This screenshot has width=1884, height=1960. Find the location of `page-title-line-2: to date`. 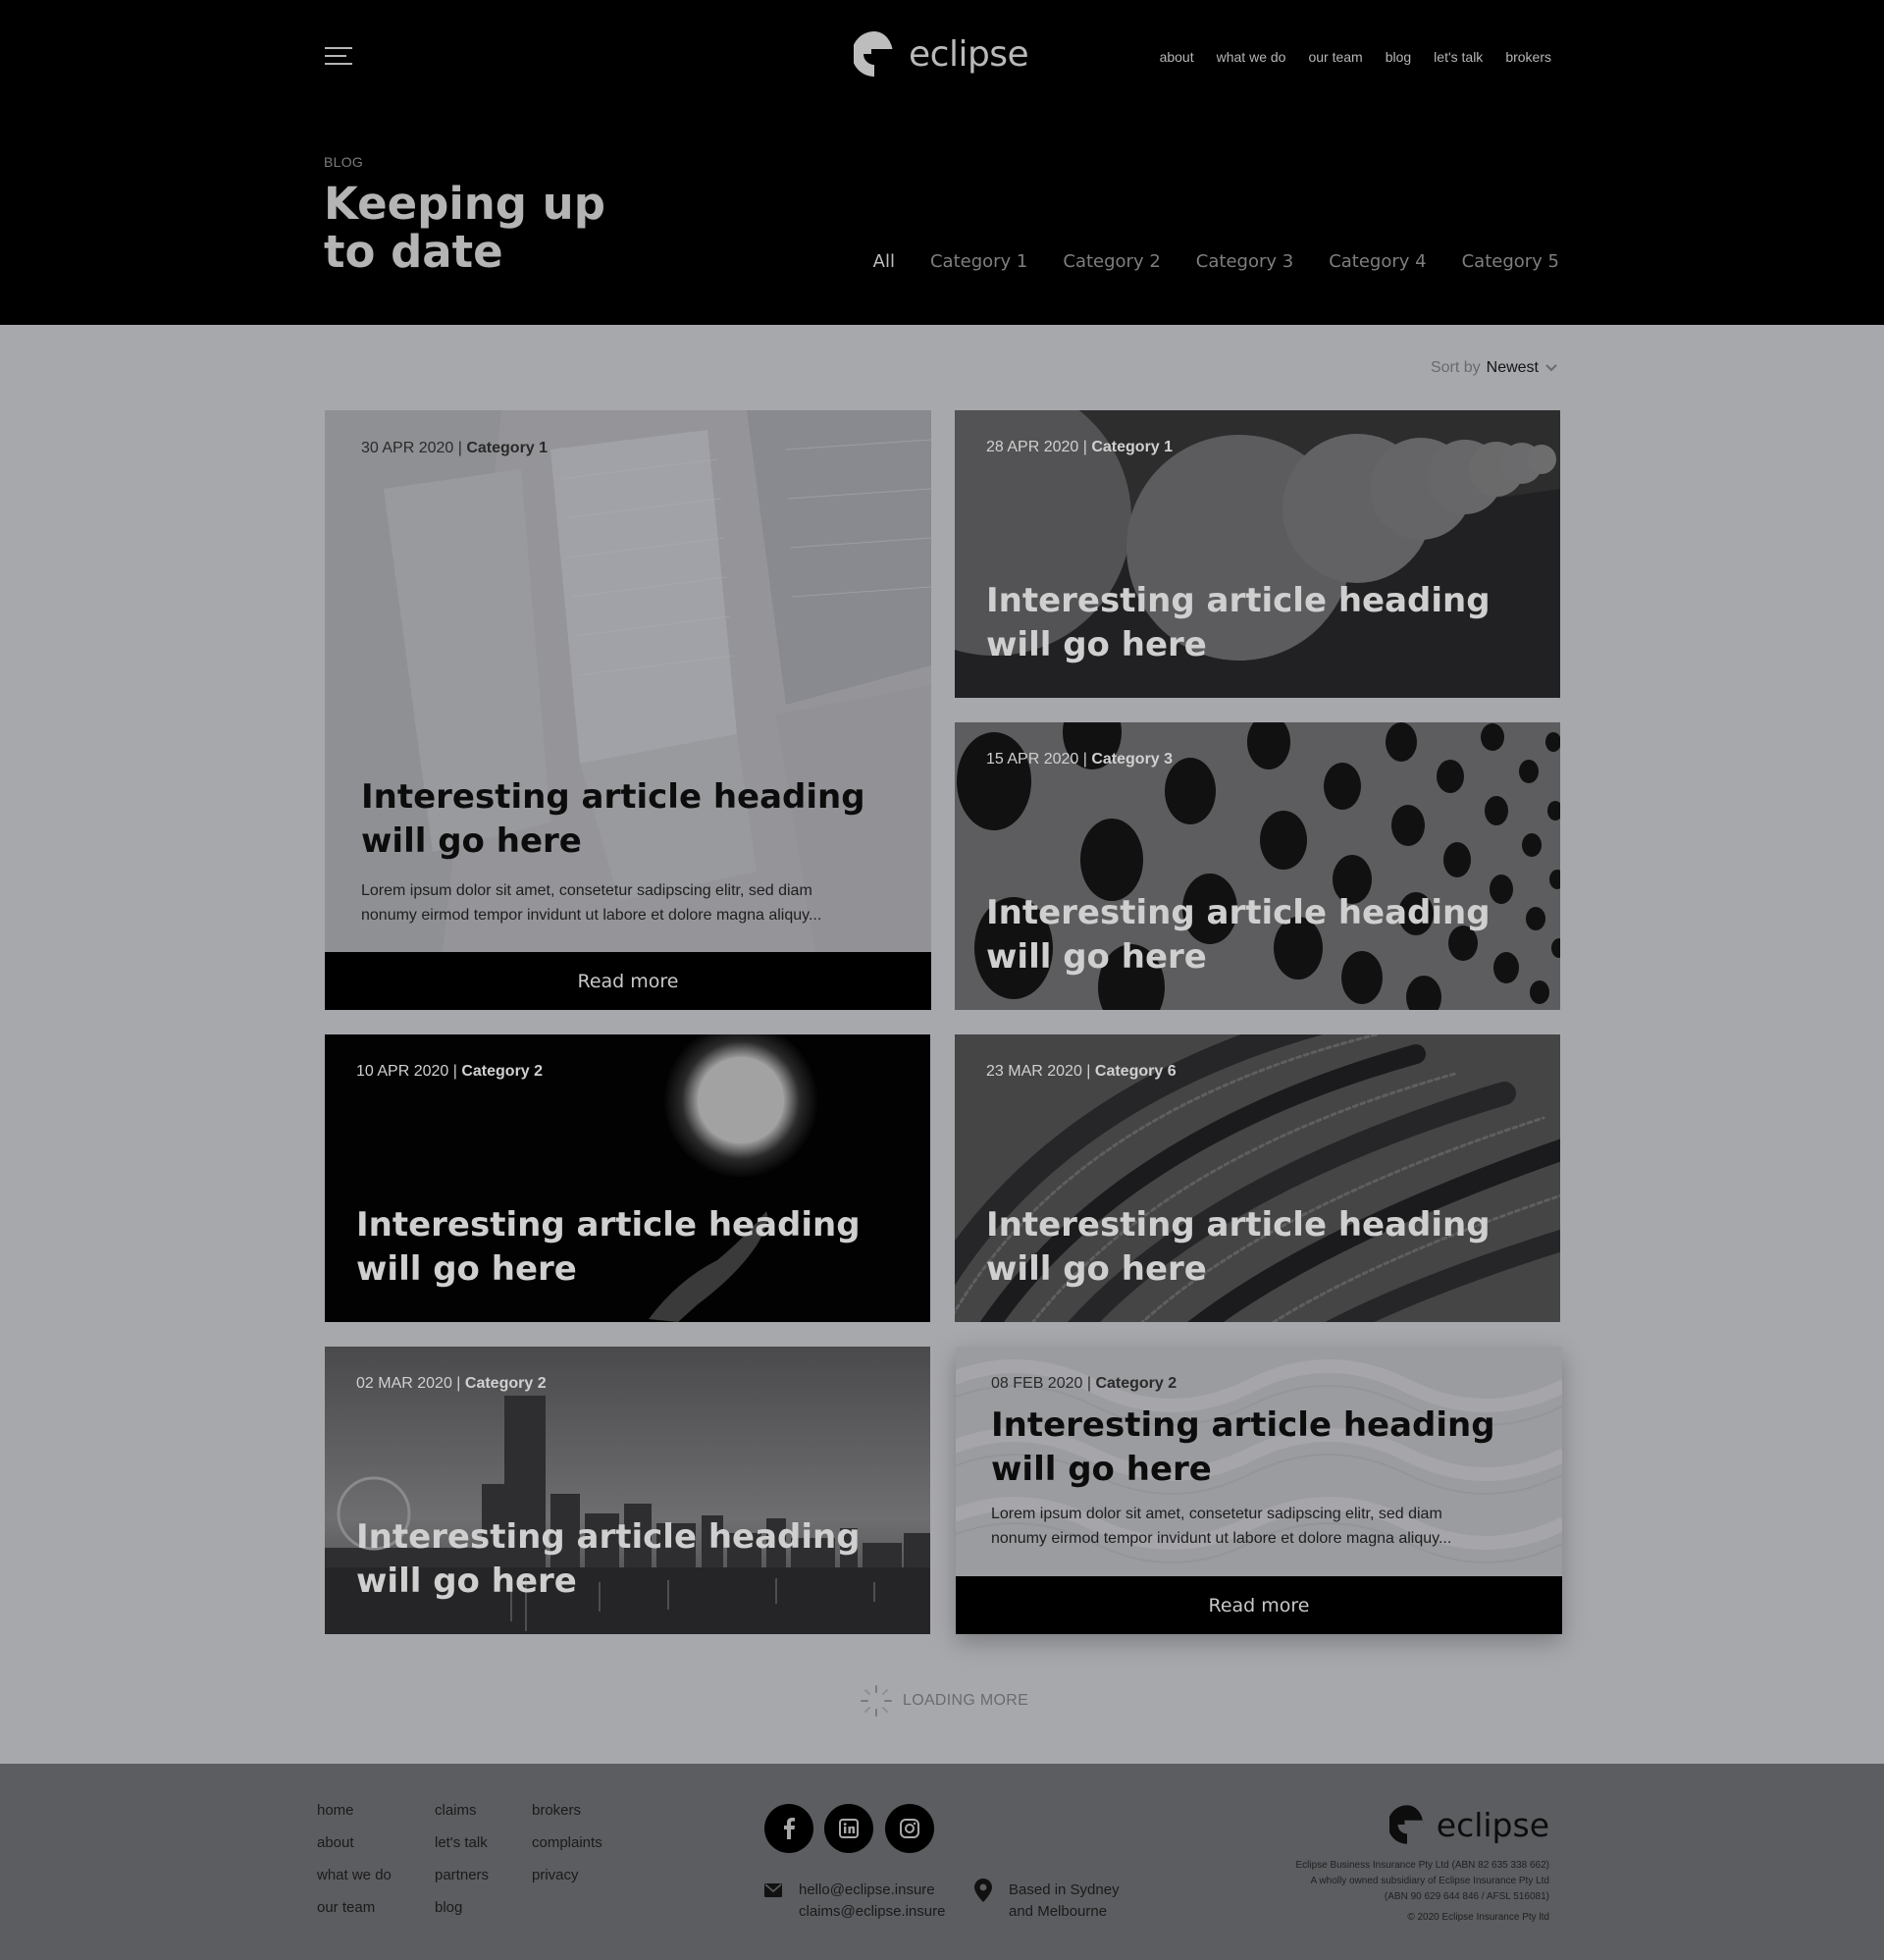

page-title-line-2: to date is located at coordinates (413, 252).